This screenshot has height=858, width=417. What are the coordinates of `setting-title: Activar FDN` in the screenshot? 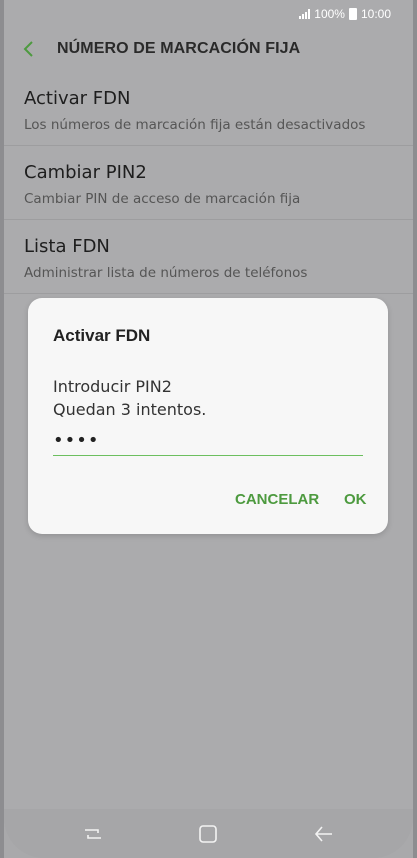 It's located at (77, 98).